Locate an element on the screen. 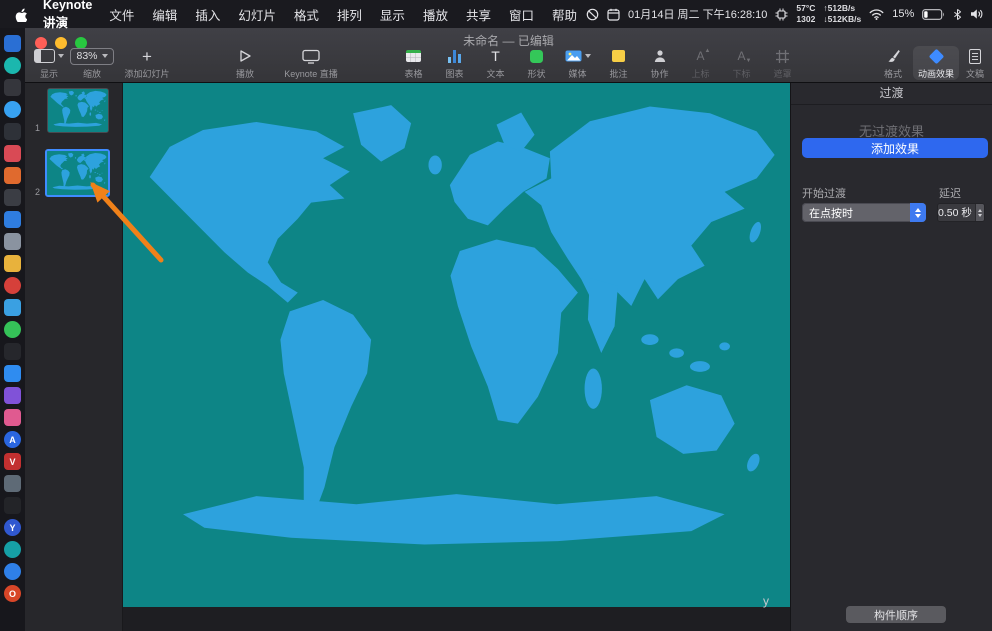 Image resolution: width=992 pixels, height=631 pixels. document-button: 文稿 is located at coordinates (975, 63).